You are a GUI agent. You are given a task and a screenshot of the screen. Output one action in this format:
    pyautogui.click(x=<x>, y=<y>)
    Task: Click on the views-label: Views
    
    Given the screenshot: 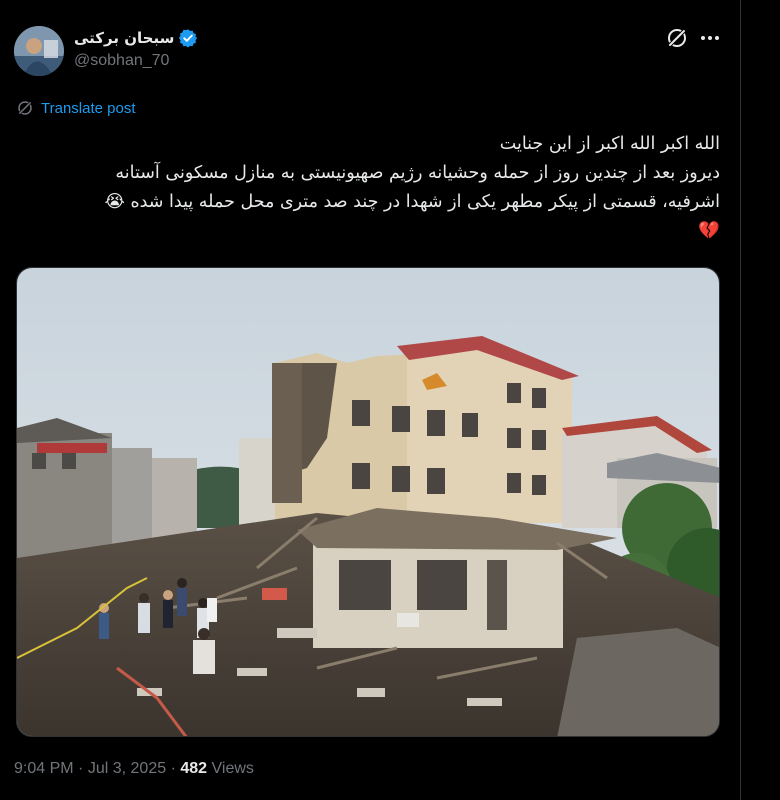 What is the action you would take?
    pyautogui.click(x=232, y=768)
    